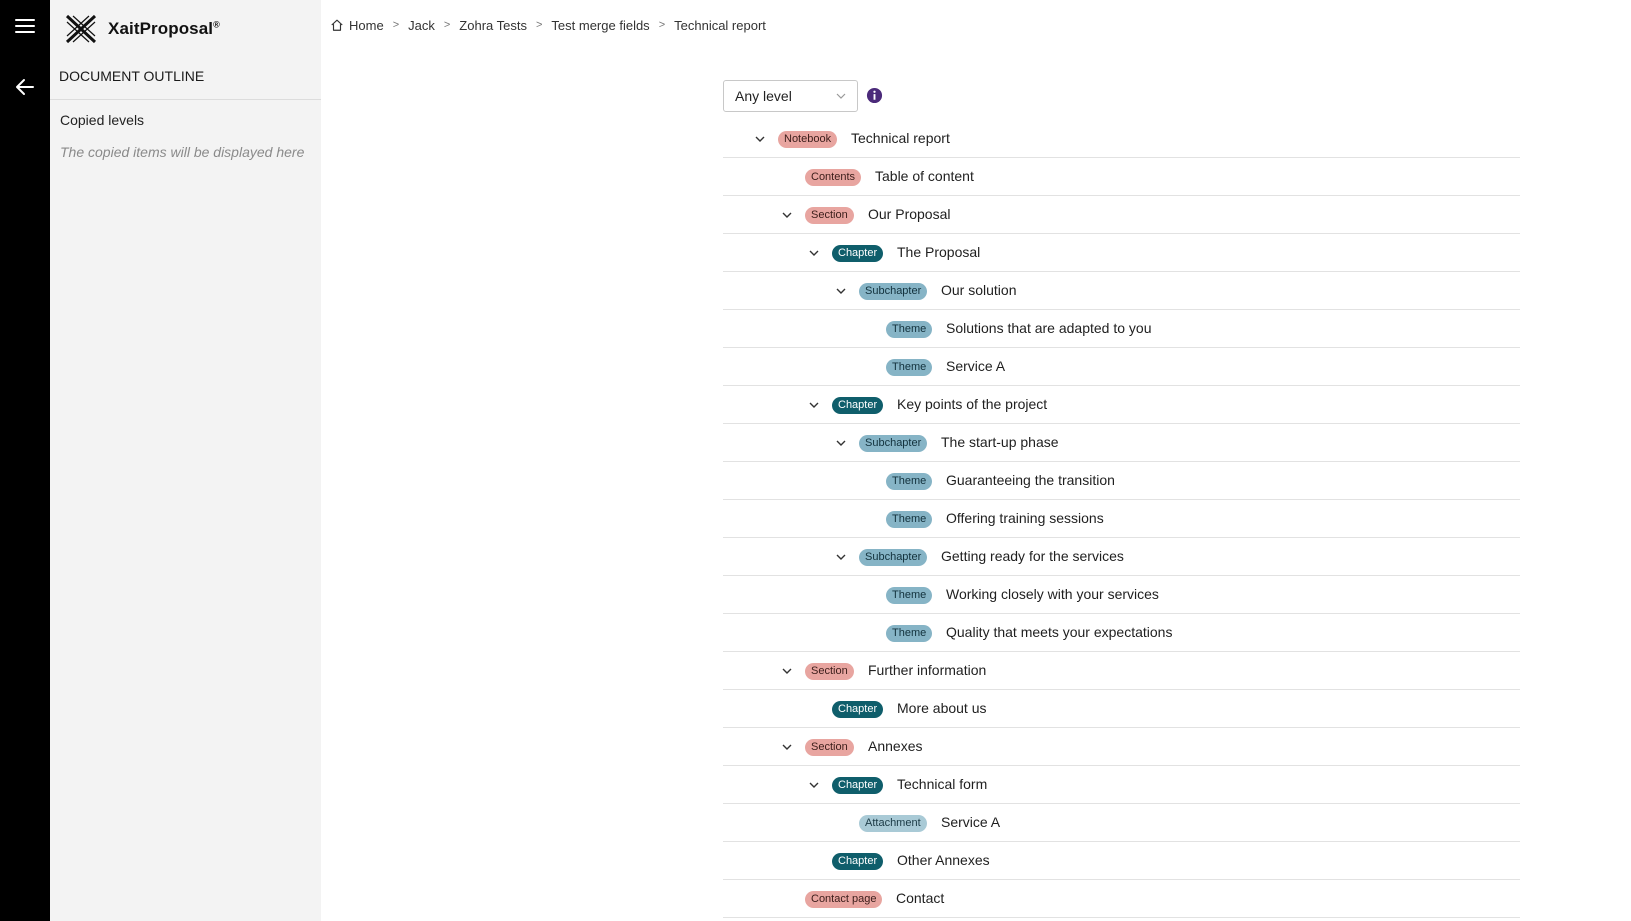 This screenshot has height=921, width=1631. Describe the element at coordinates (366, 25) in the screenshot. I see `breadcrumb-home: Home` at that location.